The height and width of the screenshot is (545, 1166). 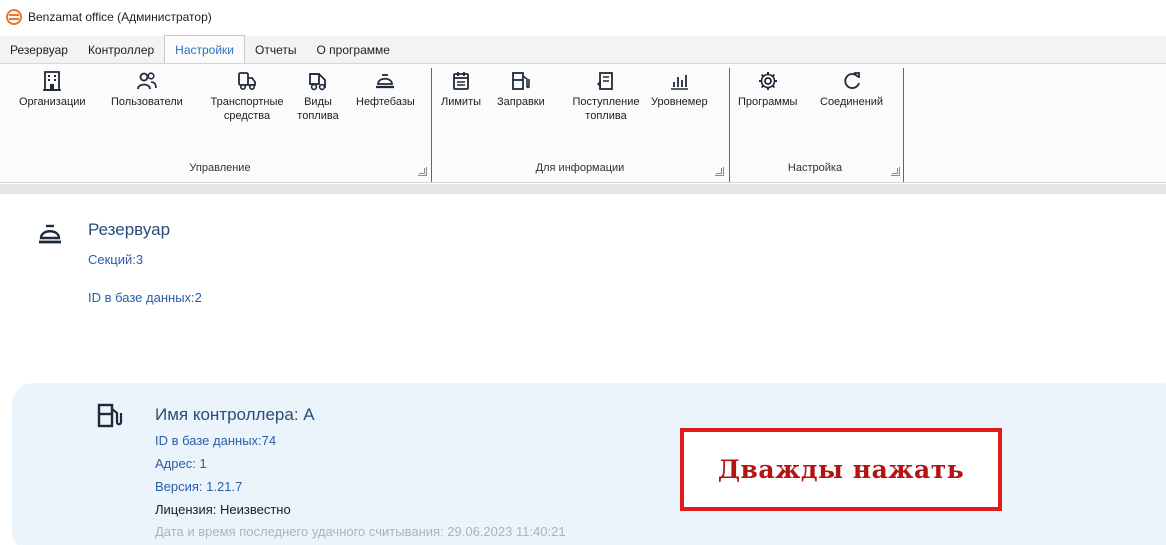 I want to click on oil-depot-icon, so click(x=385, y=81).